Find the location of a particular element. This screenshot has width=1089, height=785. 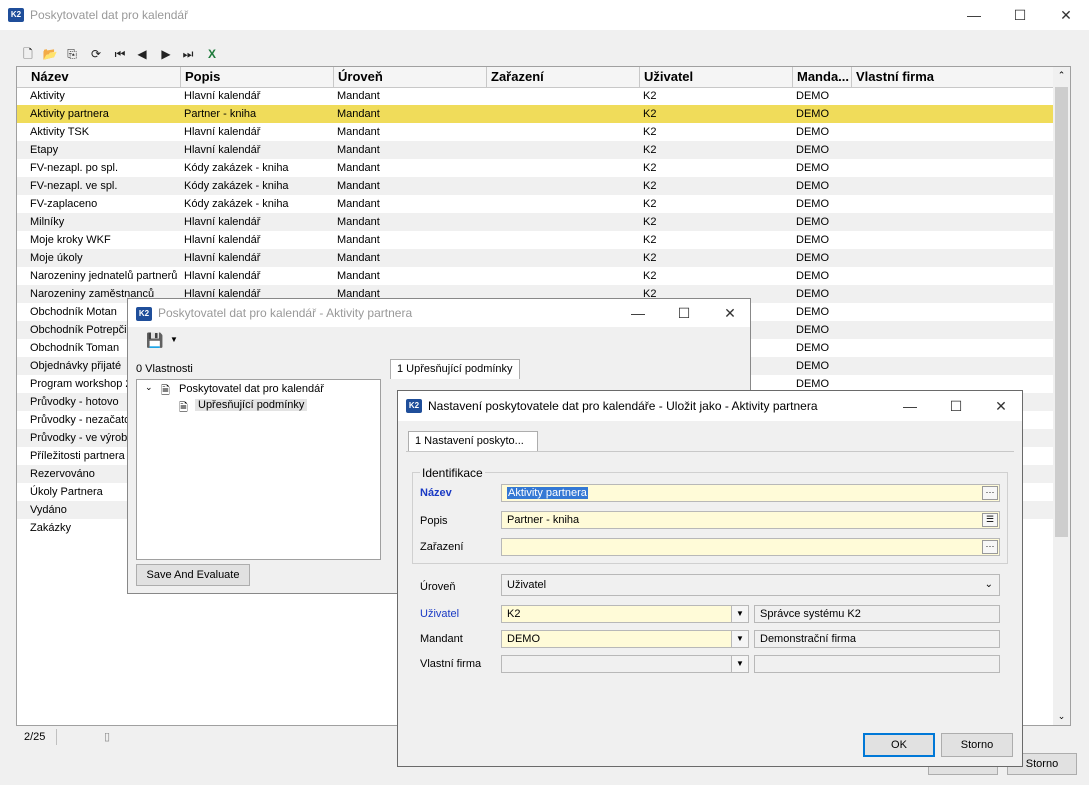

column-header-nazev: Název is located at coordinates (99, 77).